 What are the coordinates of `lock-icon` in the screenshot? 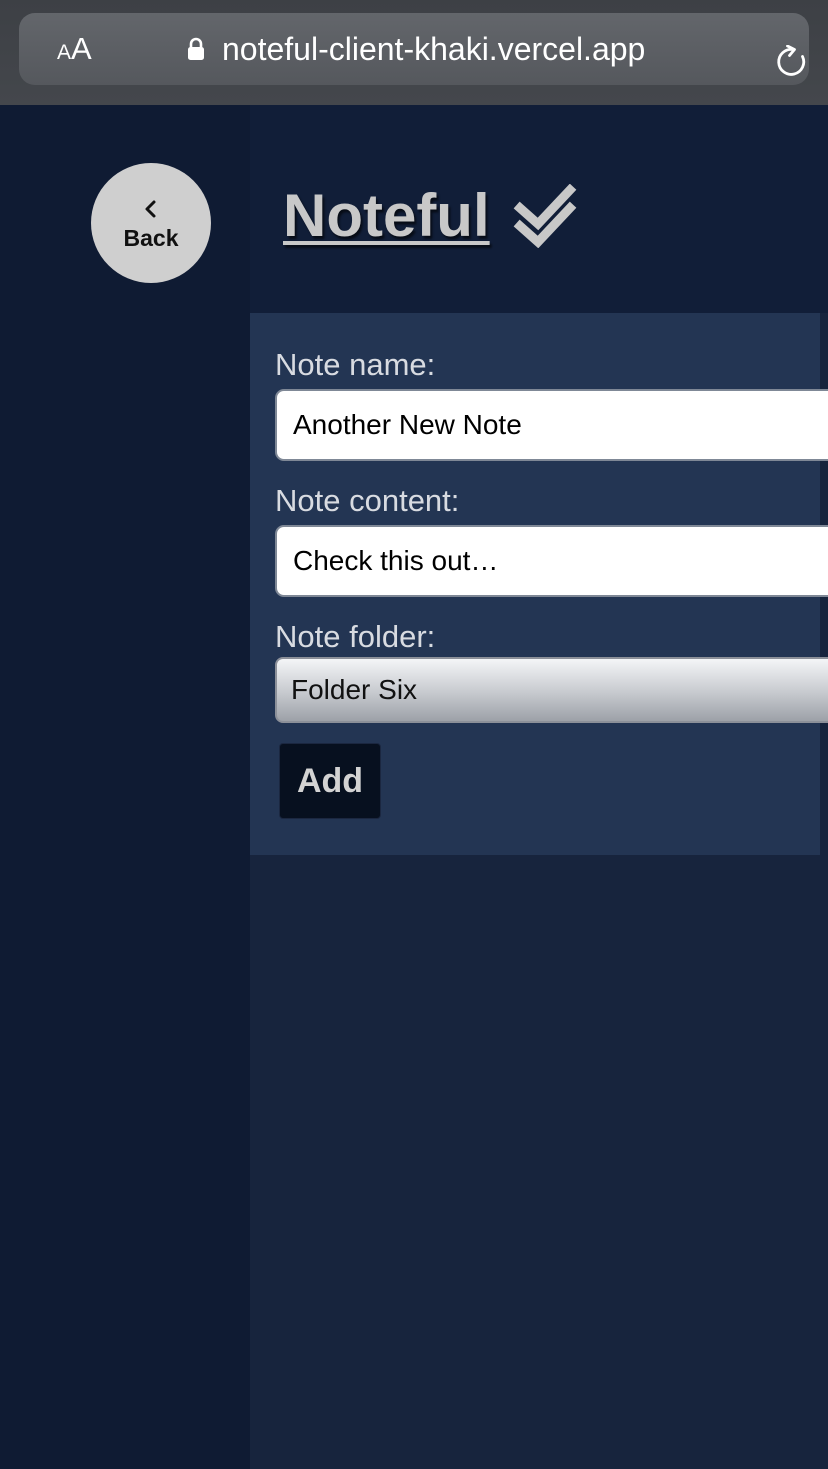 It's located at (196, 48).